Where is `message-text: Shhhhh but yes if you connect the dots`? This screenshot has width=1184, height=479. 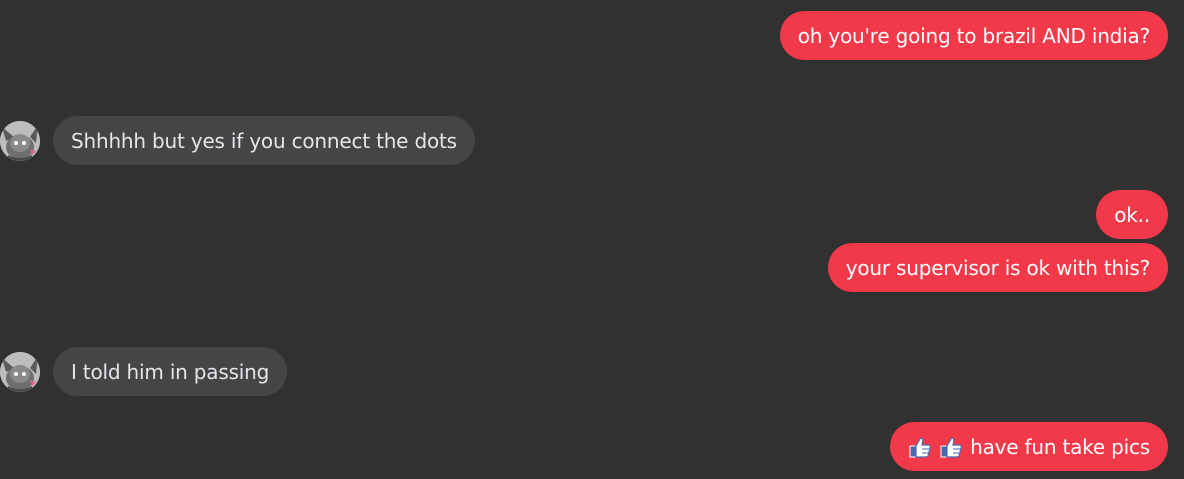
message-text: Shhhhh but yes if you connect the dots is located at coordinates (264, 140).